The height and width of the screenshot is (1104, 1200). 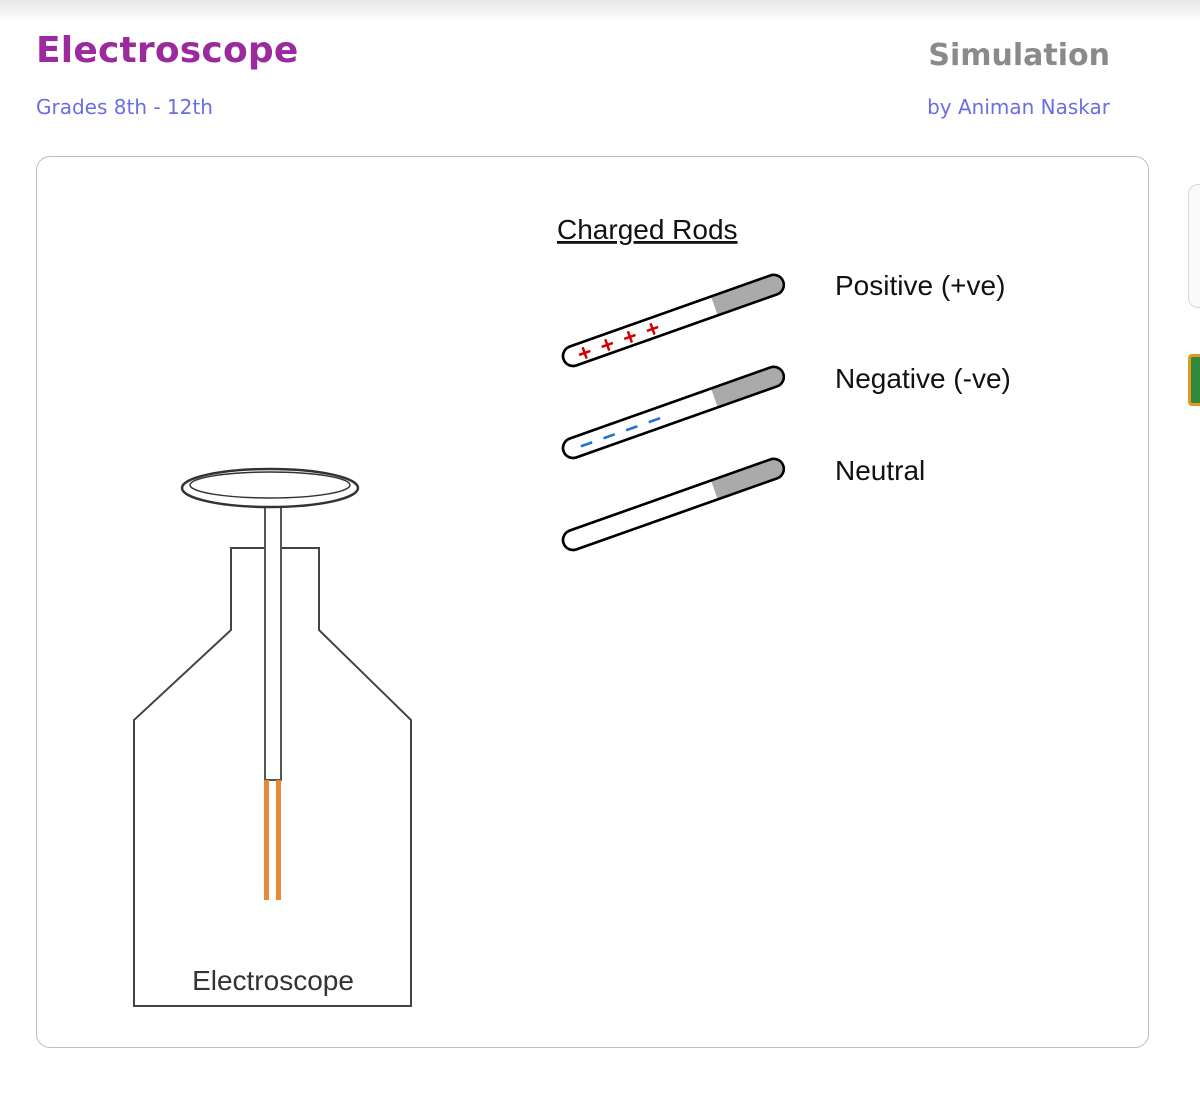 I want to click on negative-rod-label: Negative (-ve), so click(x=923, y=378).